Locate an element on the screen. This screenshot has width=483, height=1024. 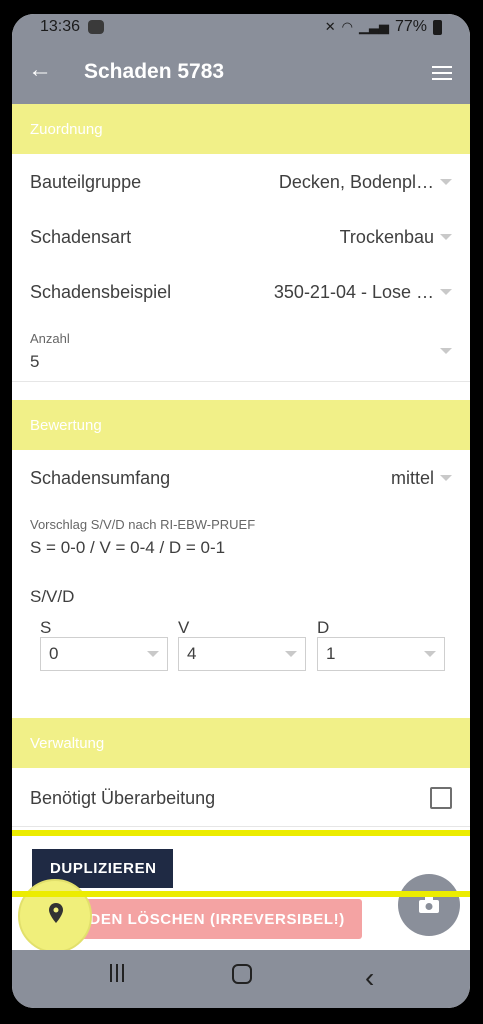
system-nav-bar: ‹ is located at coordinates (241, 979).